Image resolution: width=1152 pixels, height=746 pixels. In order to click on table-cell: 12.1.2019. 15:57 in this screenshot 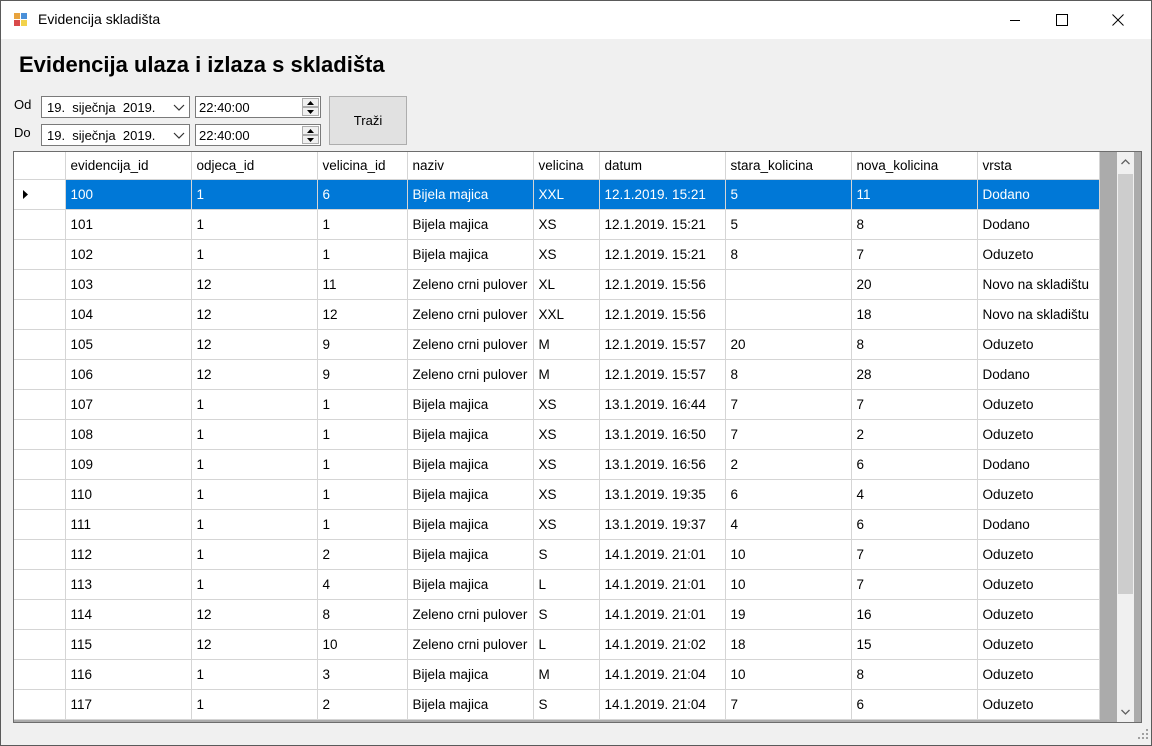, I will do `click(662, 374)`.